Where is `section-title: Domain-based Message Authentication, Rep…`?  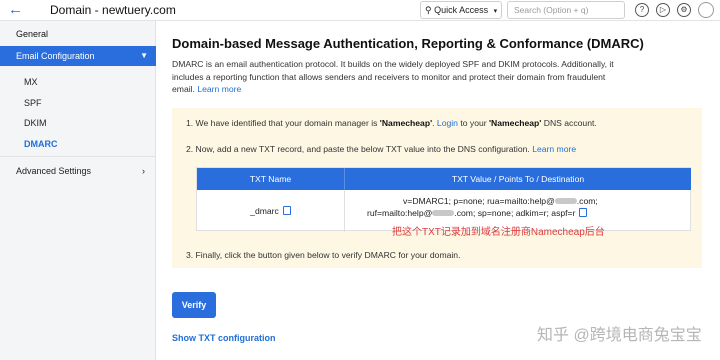 section-title: Domain-based Message Authentication, Rep… is located at coordinates (408, 43).